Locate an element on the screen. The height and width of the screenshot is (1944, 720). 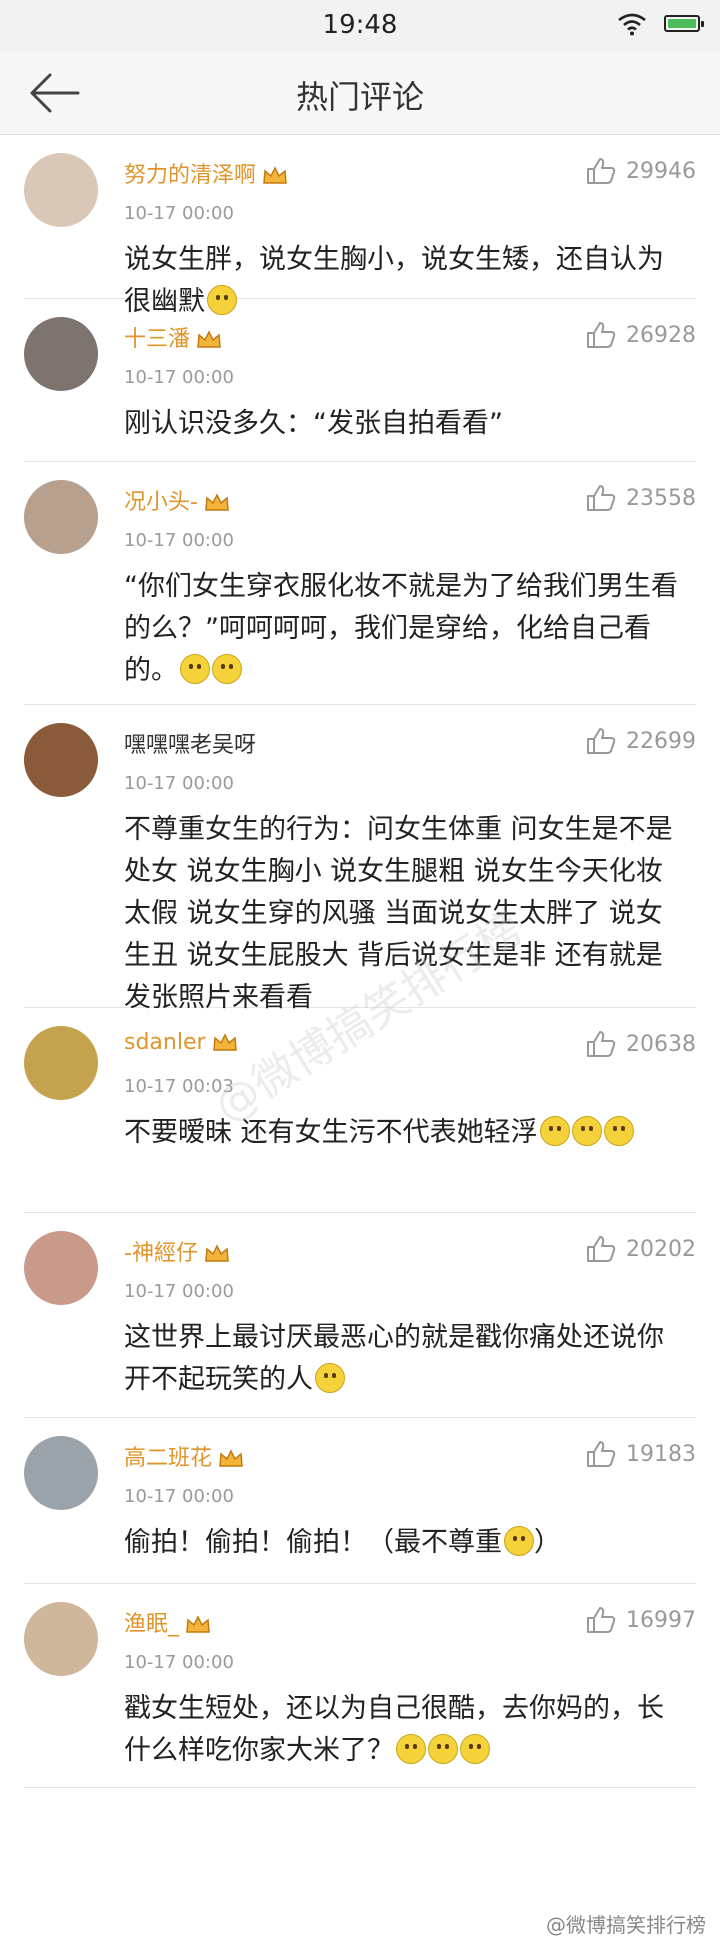
like-button: 20202 is located at coordinates (641, 1250).